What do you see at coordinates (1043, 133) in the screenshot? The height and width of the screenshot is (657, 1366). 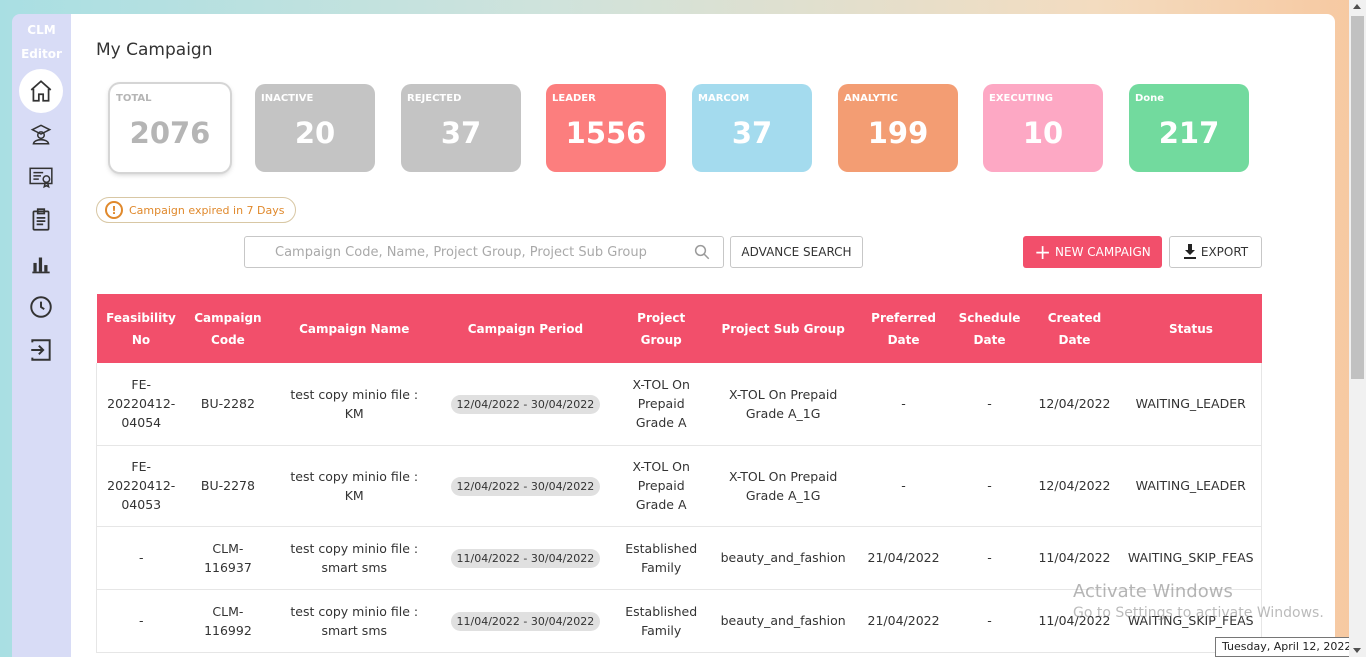 I see `stat-value: 10` at bounding box center [1043, 133].